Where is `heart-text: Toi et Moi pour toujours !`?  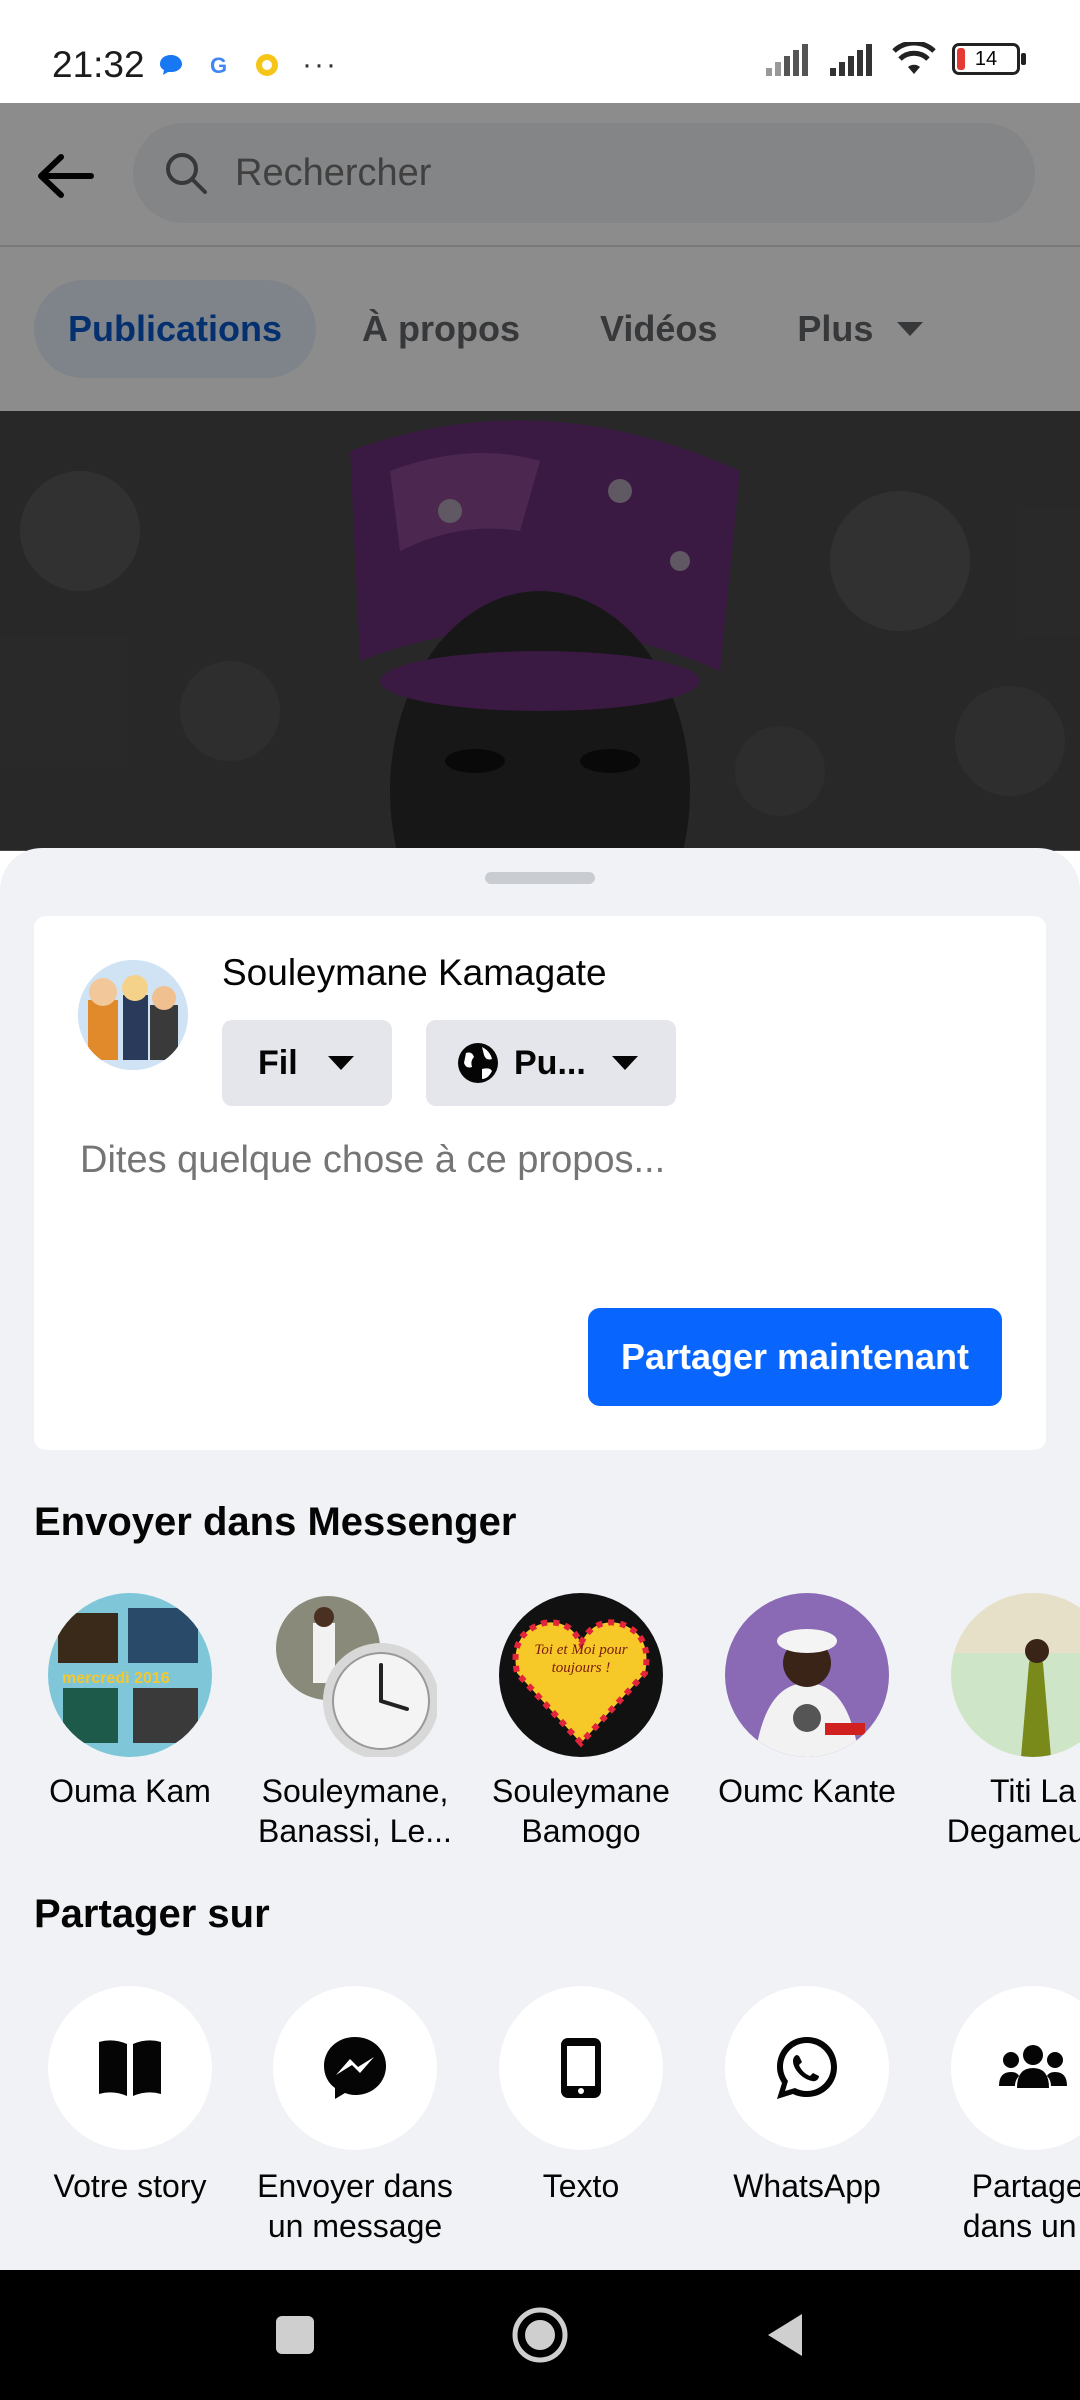
heart-text: Toi et Moi pour toujours ! is located at coordinates (581, 1659).